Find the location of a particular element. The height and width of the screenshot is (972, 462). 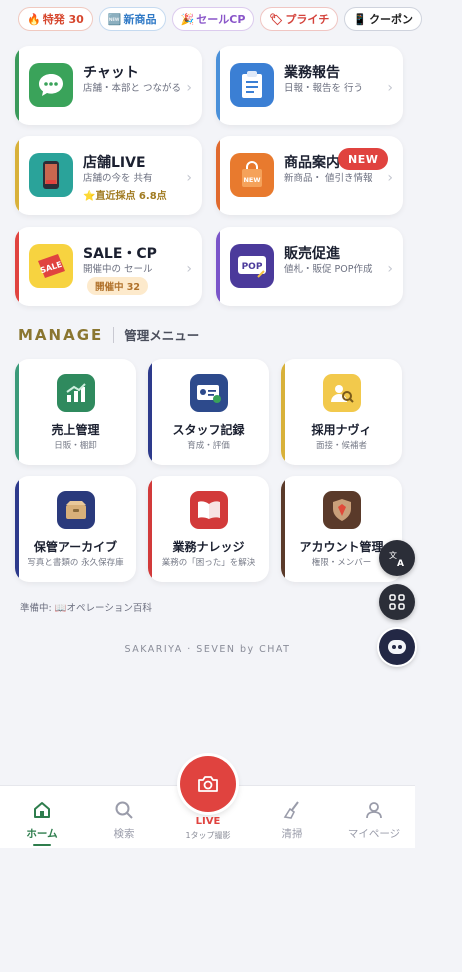

user-icon is located at coordinates (374, 811).